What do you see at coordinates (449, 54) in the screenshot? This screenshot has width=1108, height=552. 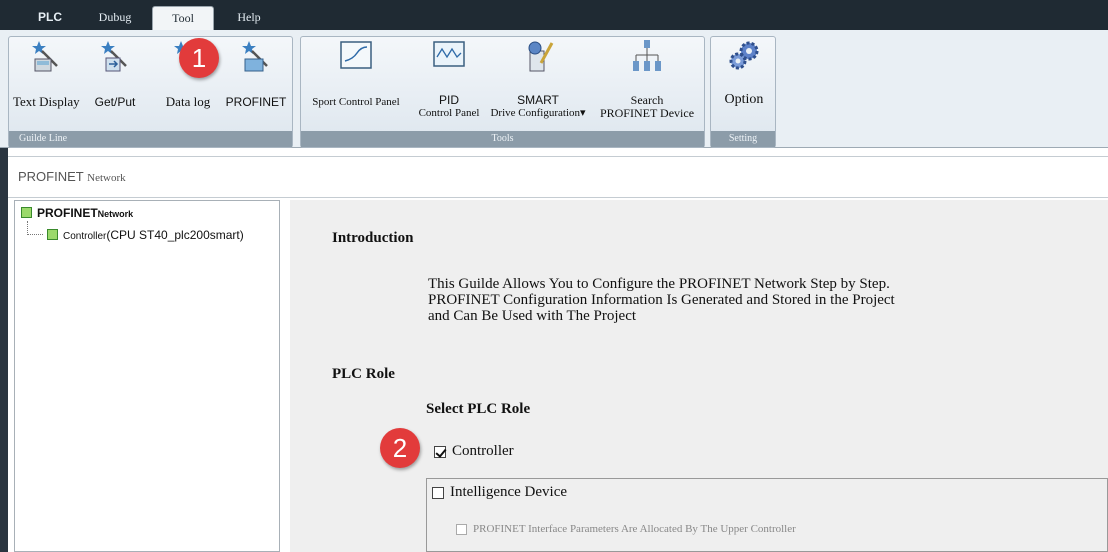 I see `pid-panel-icon` at bounding box center [449, 54].